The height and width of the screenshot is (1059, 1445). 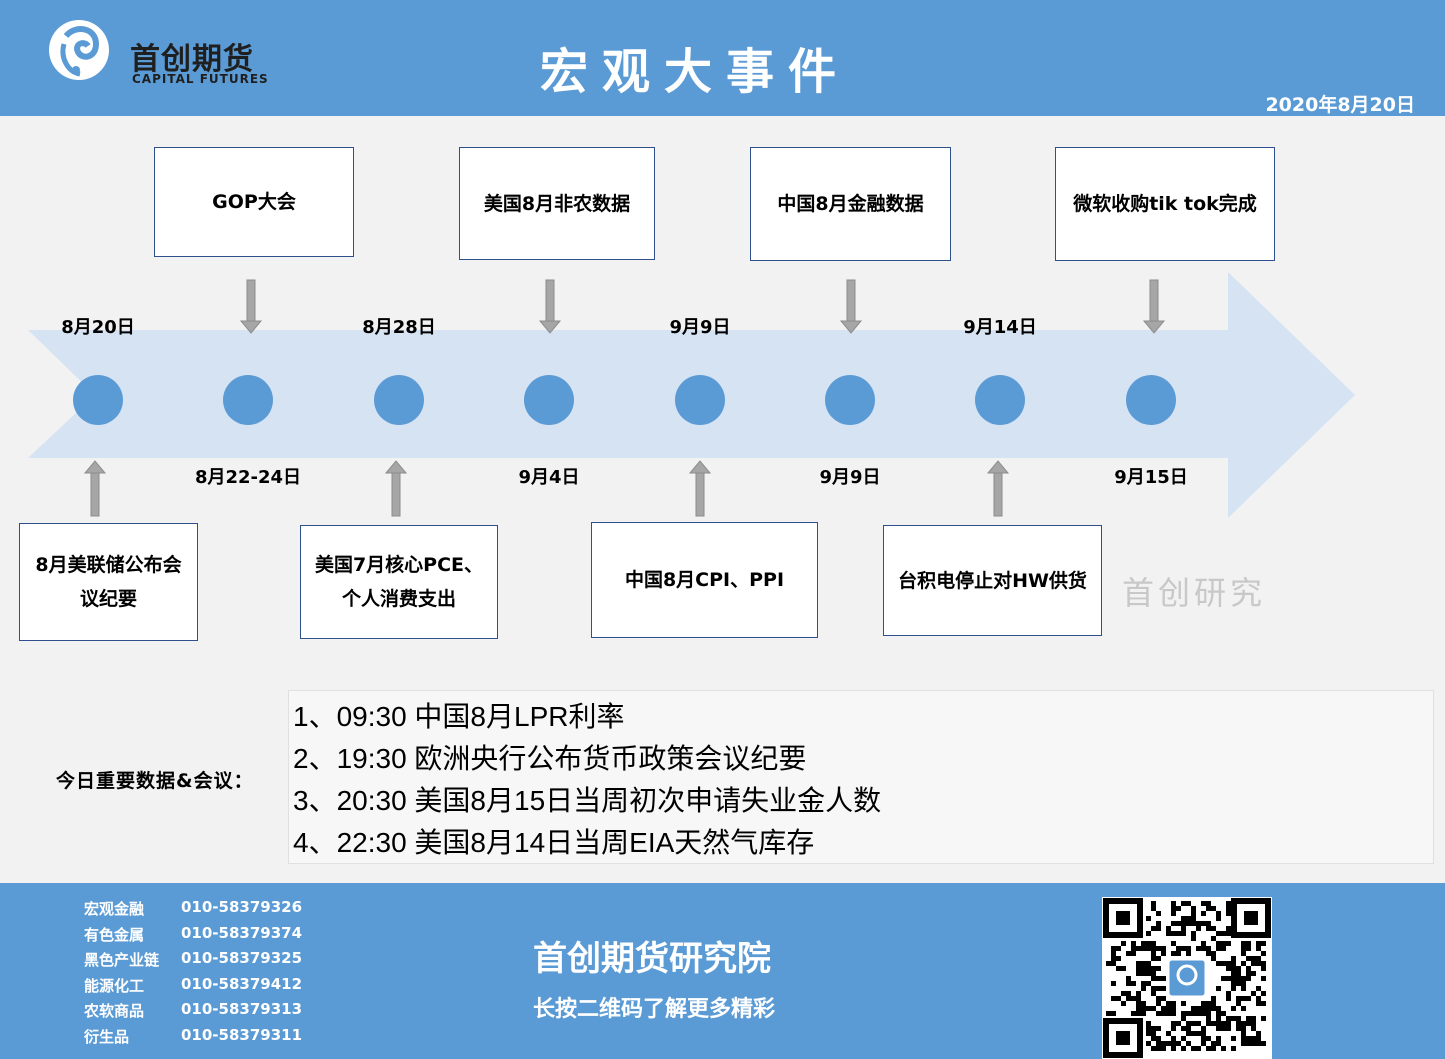 I want to click on today-item-3: 3、20:30 美国8月15日当周初次申请失业金人数, so click(x=587, y=800).